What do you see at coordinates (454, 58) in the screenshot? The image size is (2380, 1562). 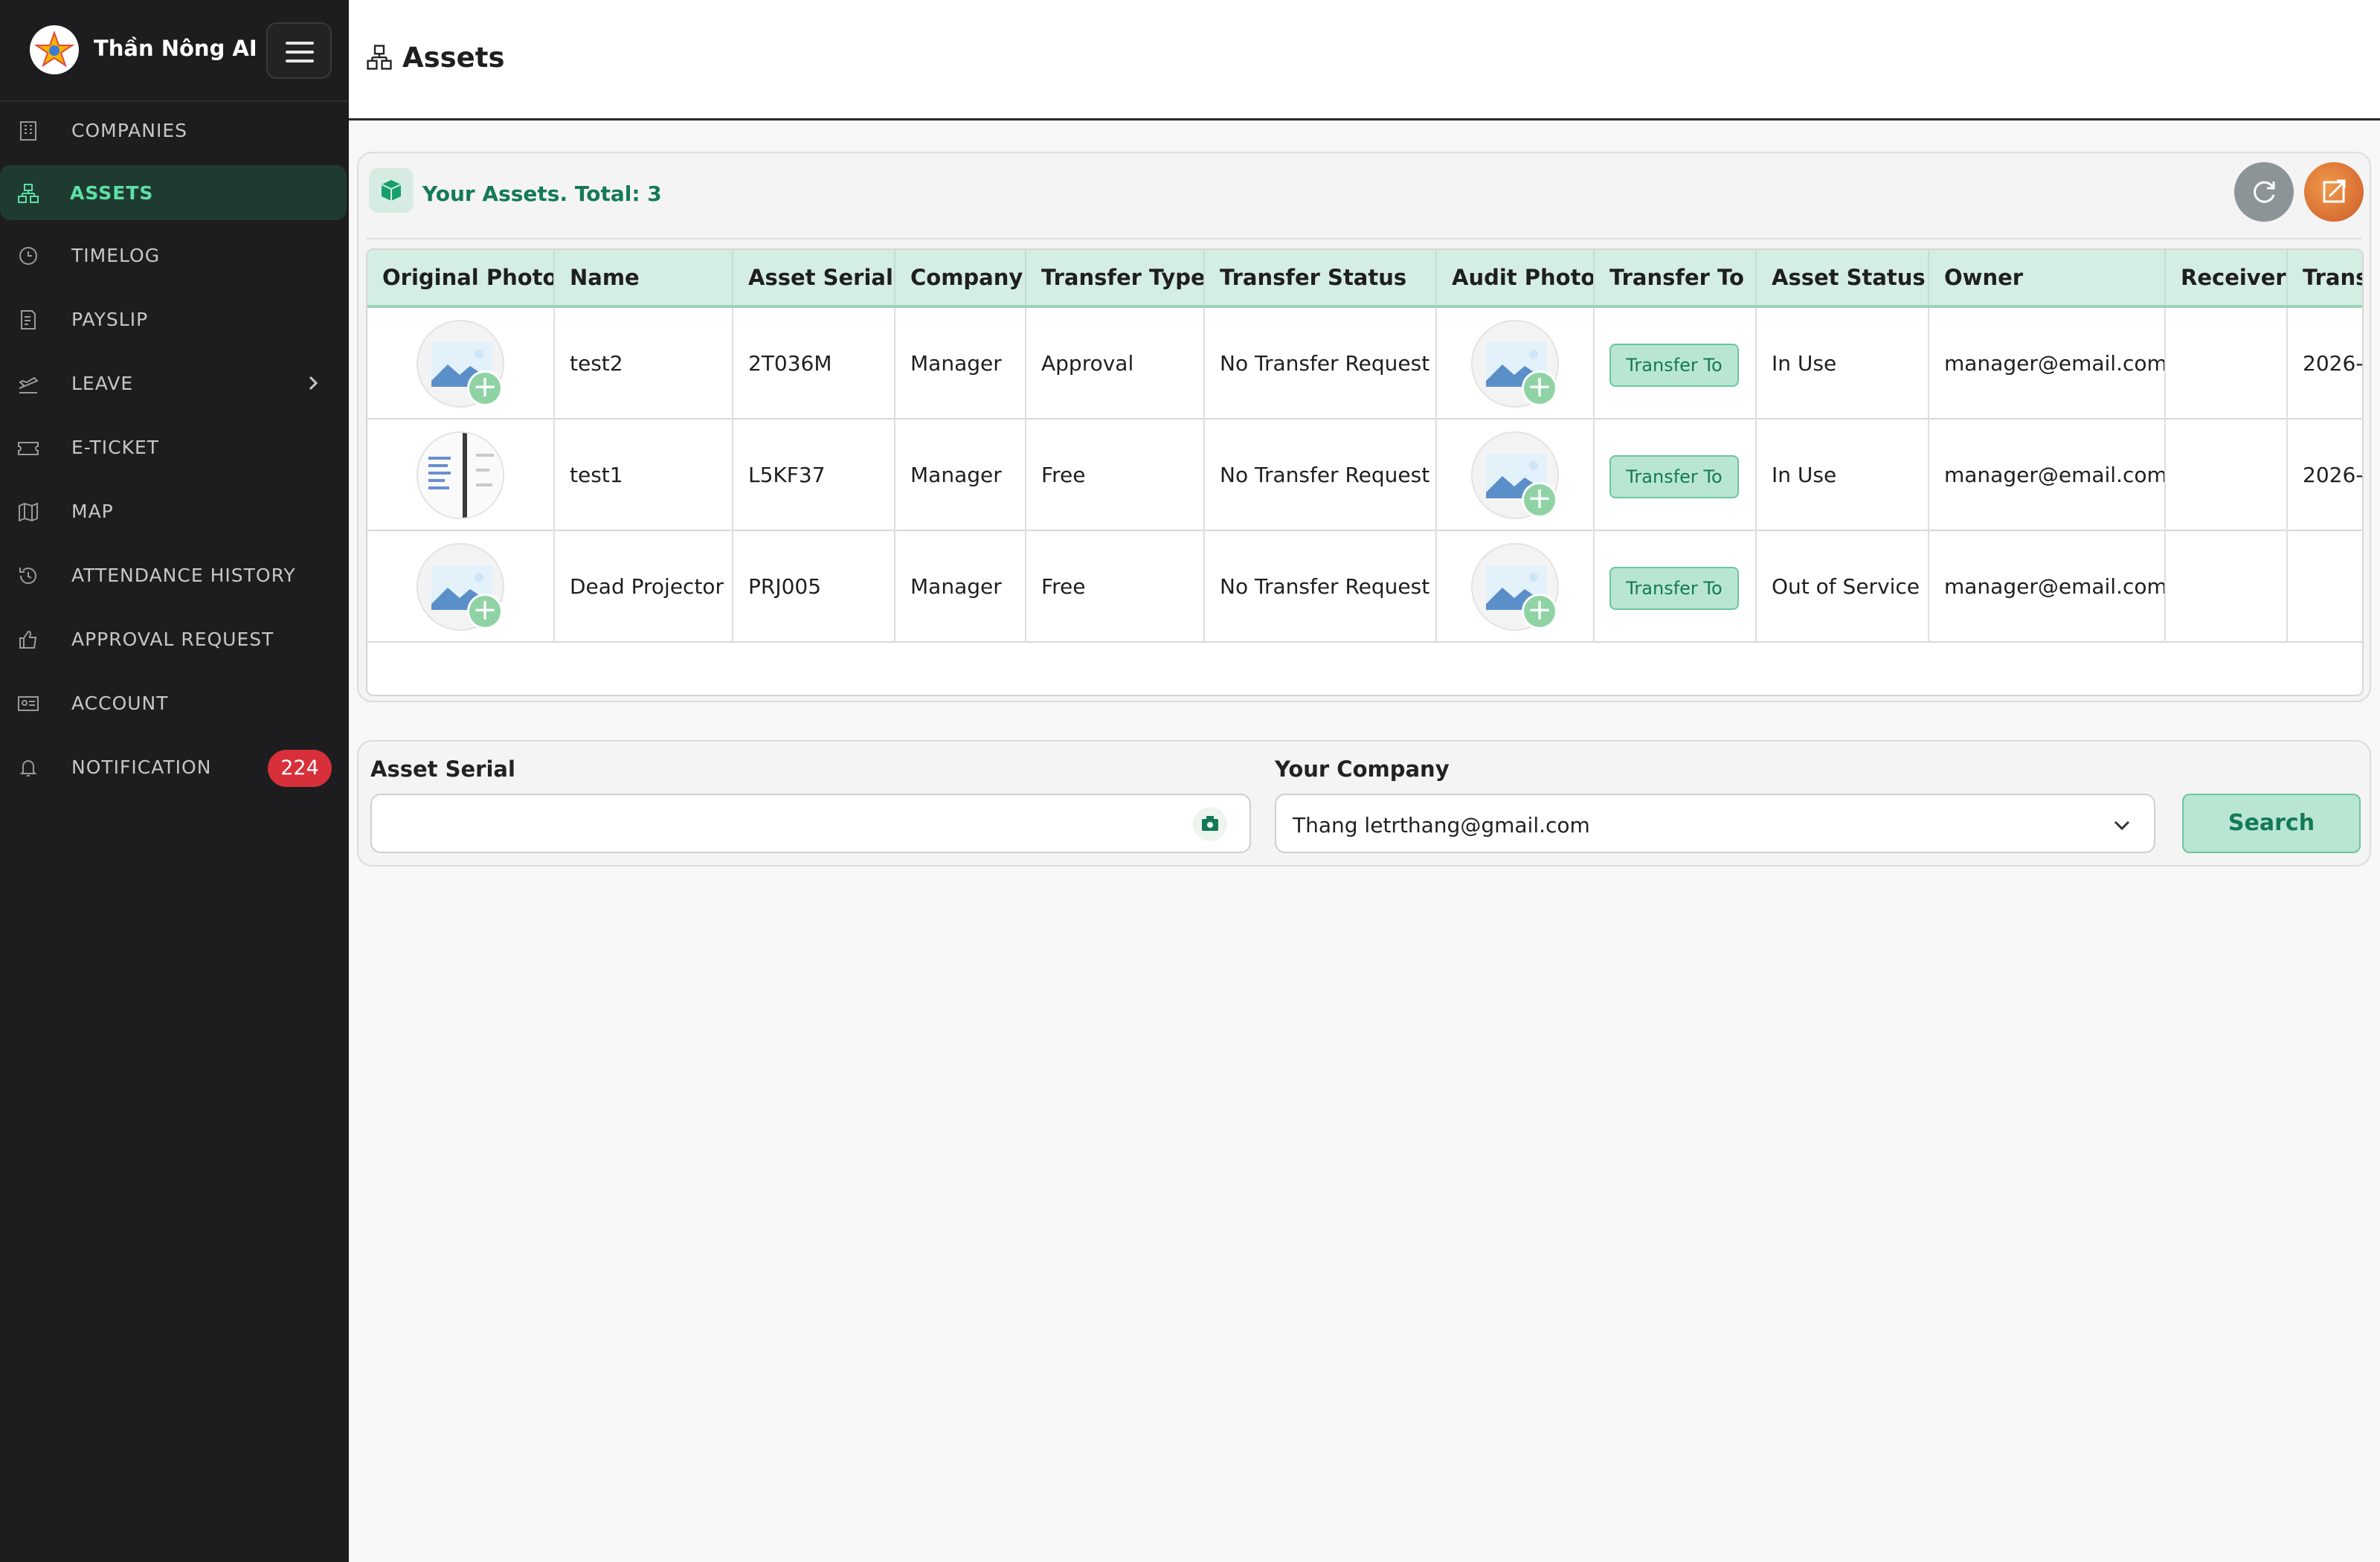 I see `page-title: Assets` at bounding box center [454, 58].